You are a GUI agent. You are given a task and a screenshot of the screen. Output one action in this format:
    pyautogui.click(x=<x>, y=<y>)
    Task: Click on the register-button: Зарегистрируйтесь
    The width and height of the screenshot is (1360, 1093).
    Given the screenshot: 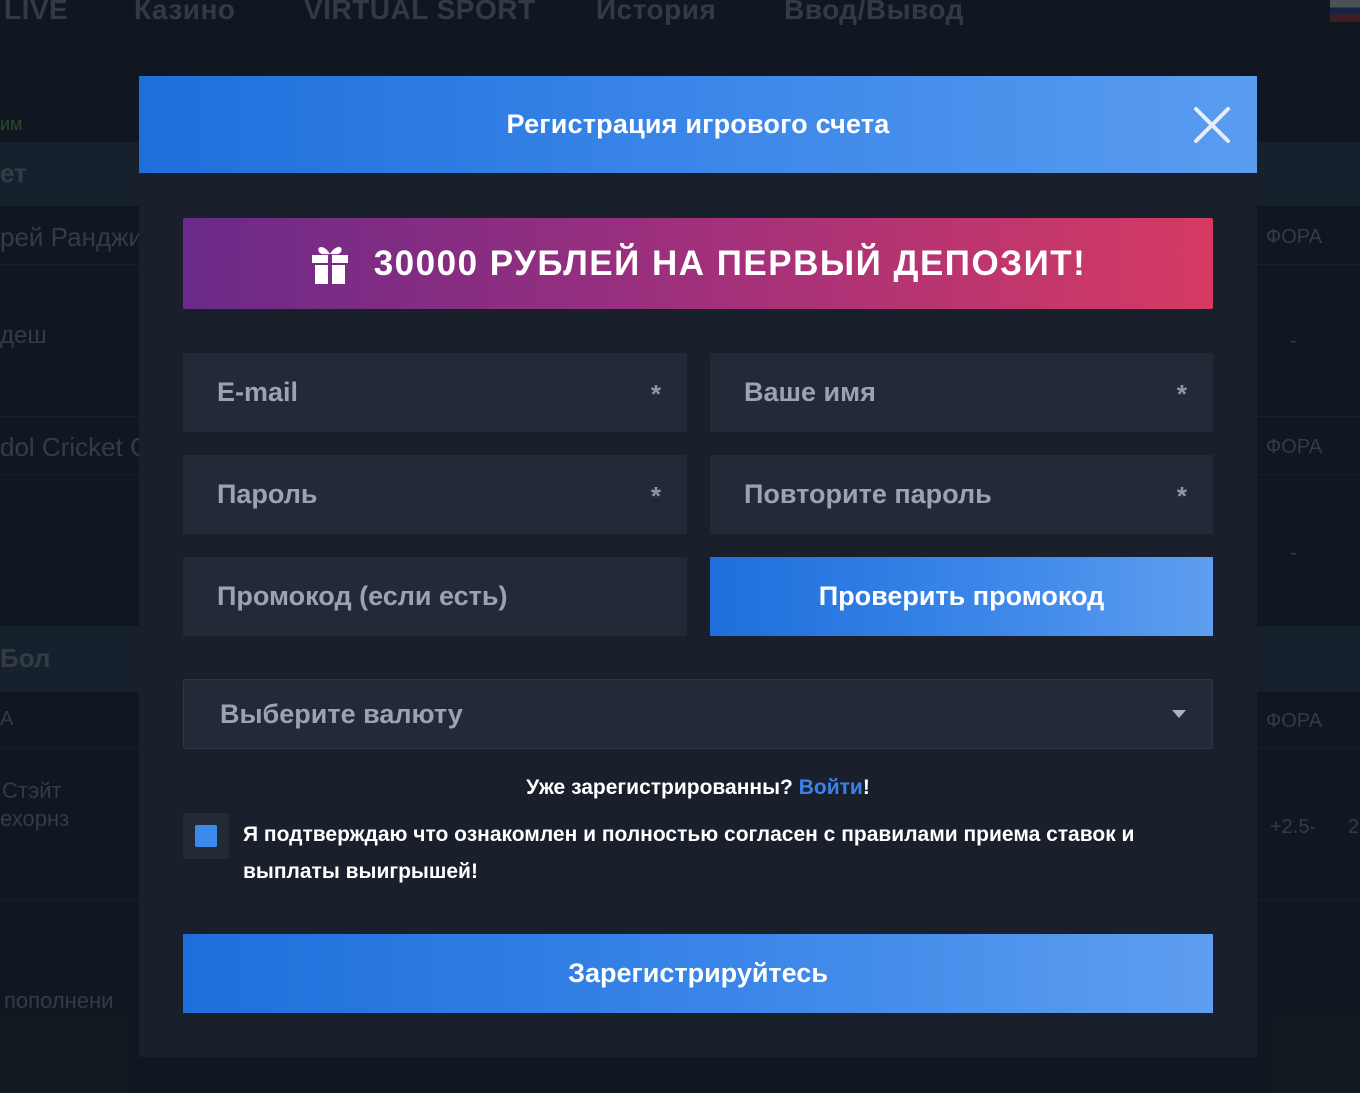 What is the action you would take?
    pyautogui.click(x=698, y=973)
    